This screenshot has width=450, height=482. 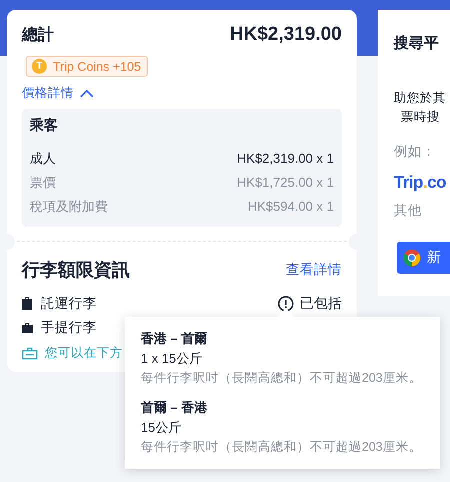 What do you see at coordinates (69, 328) in the screenshot?
I see `baggage-label: 手提行李` at bounding box center [69, 328].